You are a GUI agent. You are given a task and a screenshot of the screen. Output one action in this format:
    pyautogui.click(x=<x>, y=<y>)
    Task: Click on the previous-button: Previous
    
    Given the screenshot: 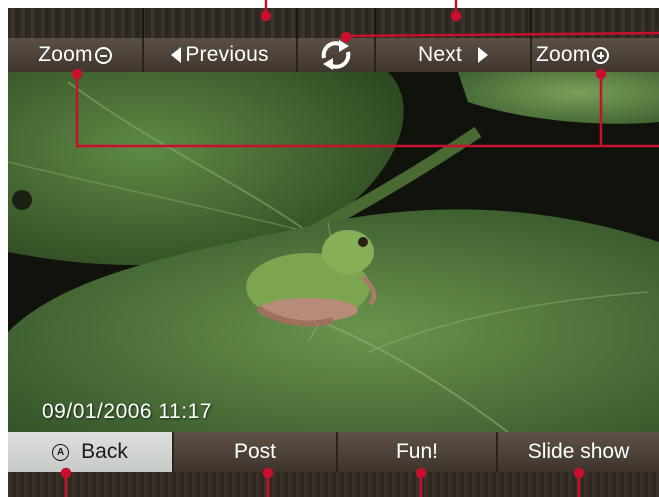 What is the action you would take?
    pyautogui.click(x=220, y=55)
    